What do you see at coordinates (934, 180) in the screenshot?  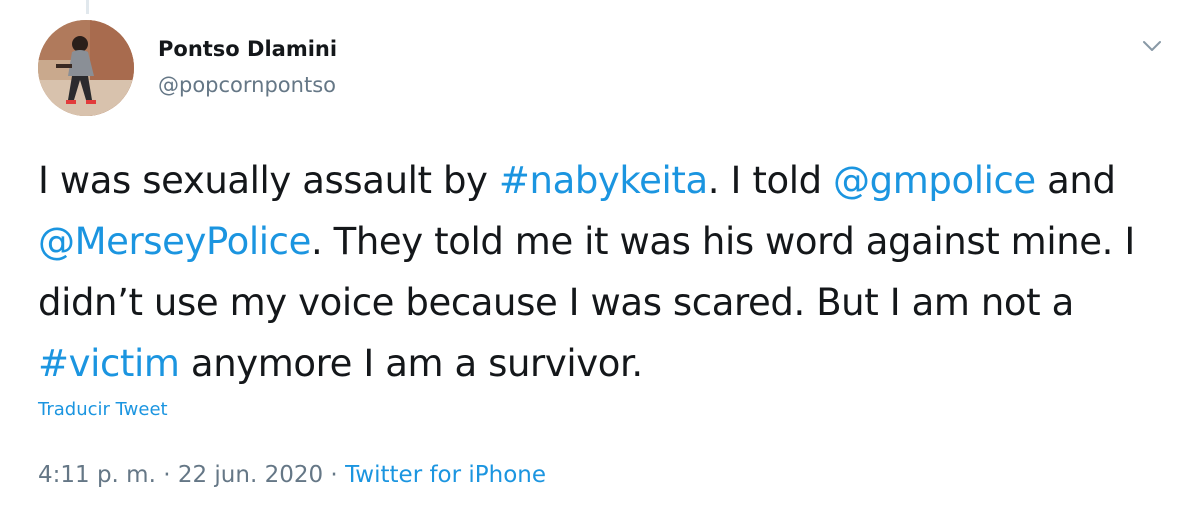 I see `mention-link: @gmpolice` at bounding box center [934, 180].